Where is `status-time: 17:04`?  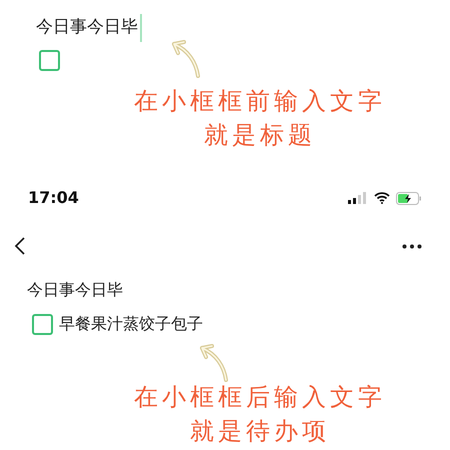
status-time: 17:04 is located at coordinates (53, 198).